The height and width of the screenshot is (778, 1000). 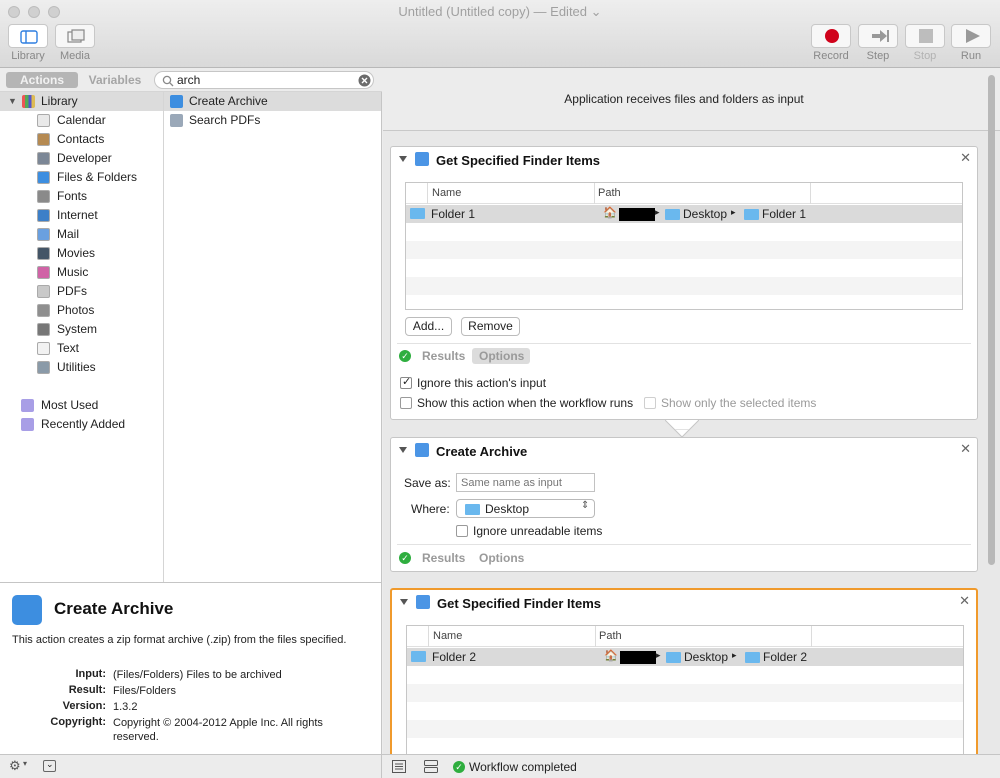 What do you see at coordinates (43, 291) in the screenshot?
I see `pdf-icon` at bounding box center [43, 291].